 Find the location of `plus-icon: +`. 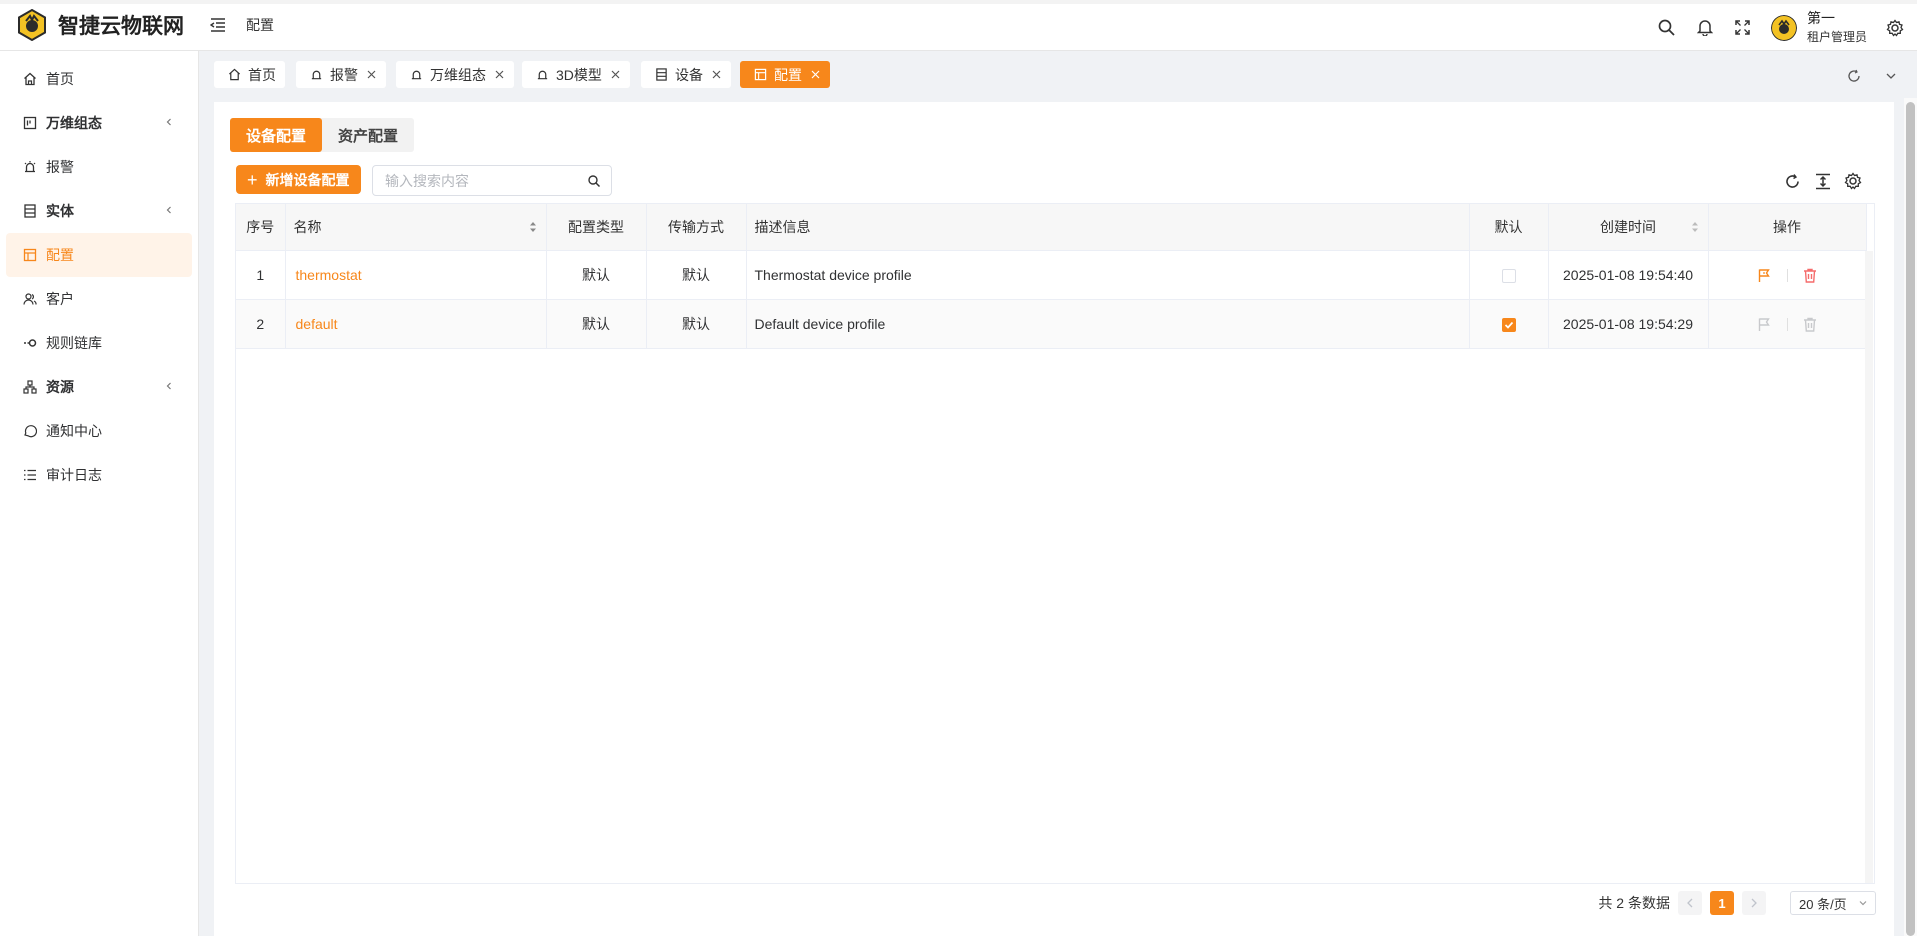

plus-icon: + is located at coordinates (252, 179).